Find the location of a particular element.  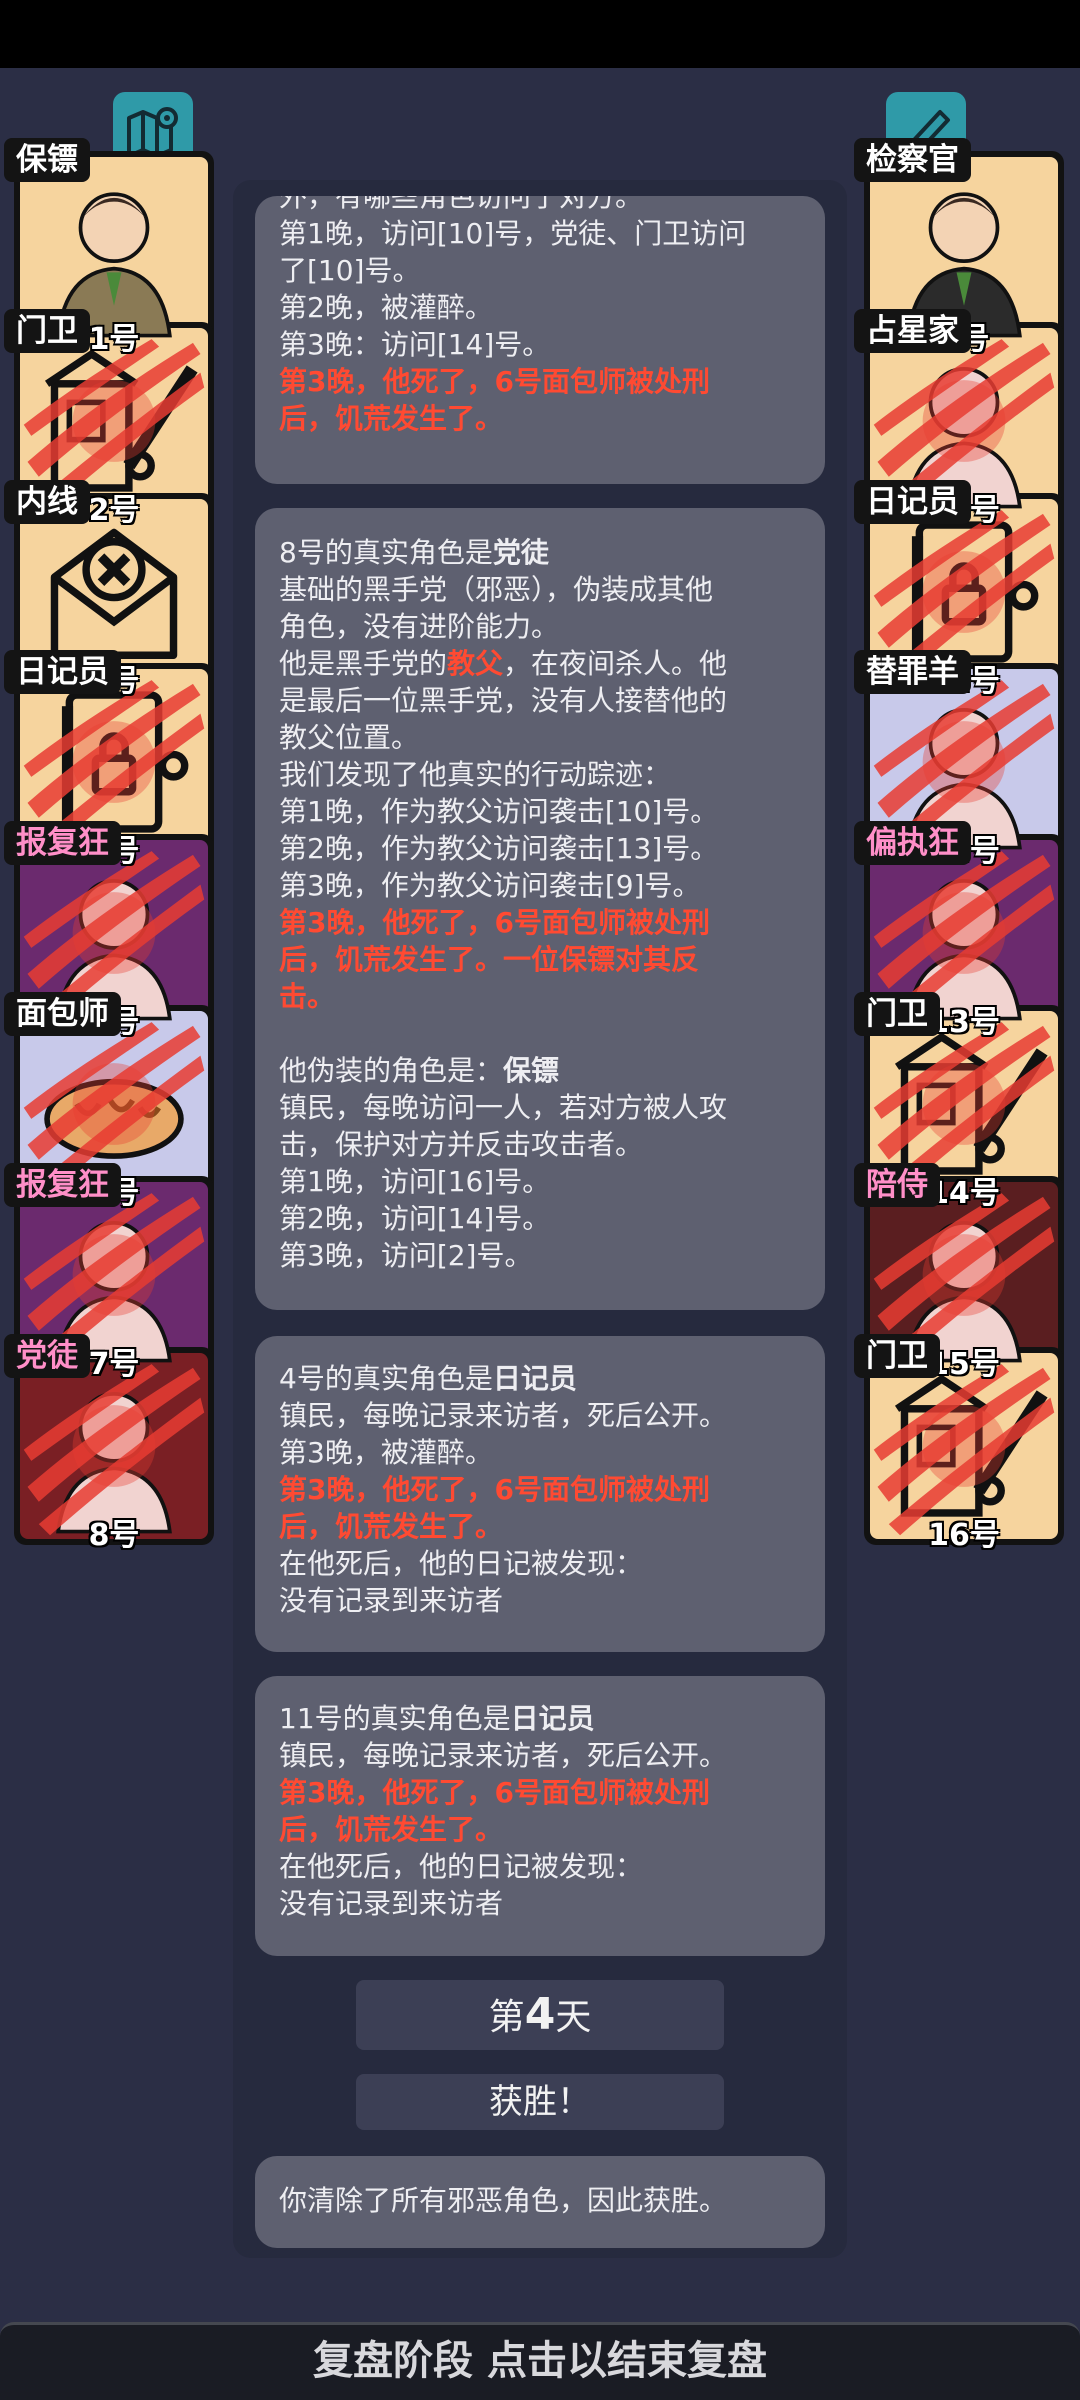

day-prefix: 第 is located at coordinates (506, 2017).